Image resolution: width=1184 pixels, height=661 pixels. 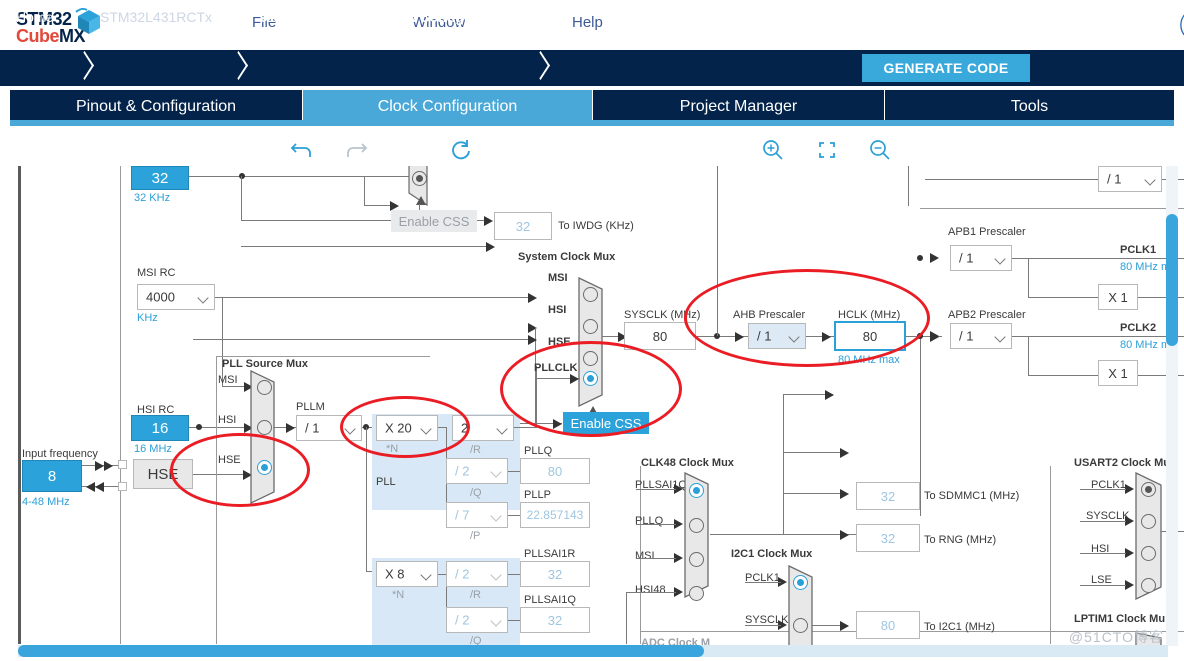 What do you see at coordinates (156, 17) in the screenshot?
I see `breadcrumb-item-device: STM32L431RCTx` at bounding box center [156, 17].